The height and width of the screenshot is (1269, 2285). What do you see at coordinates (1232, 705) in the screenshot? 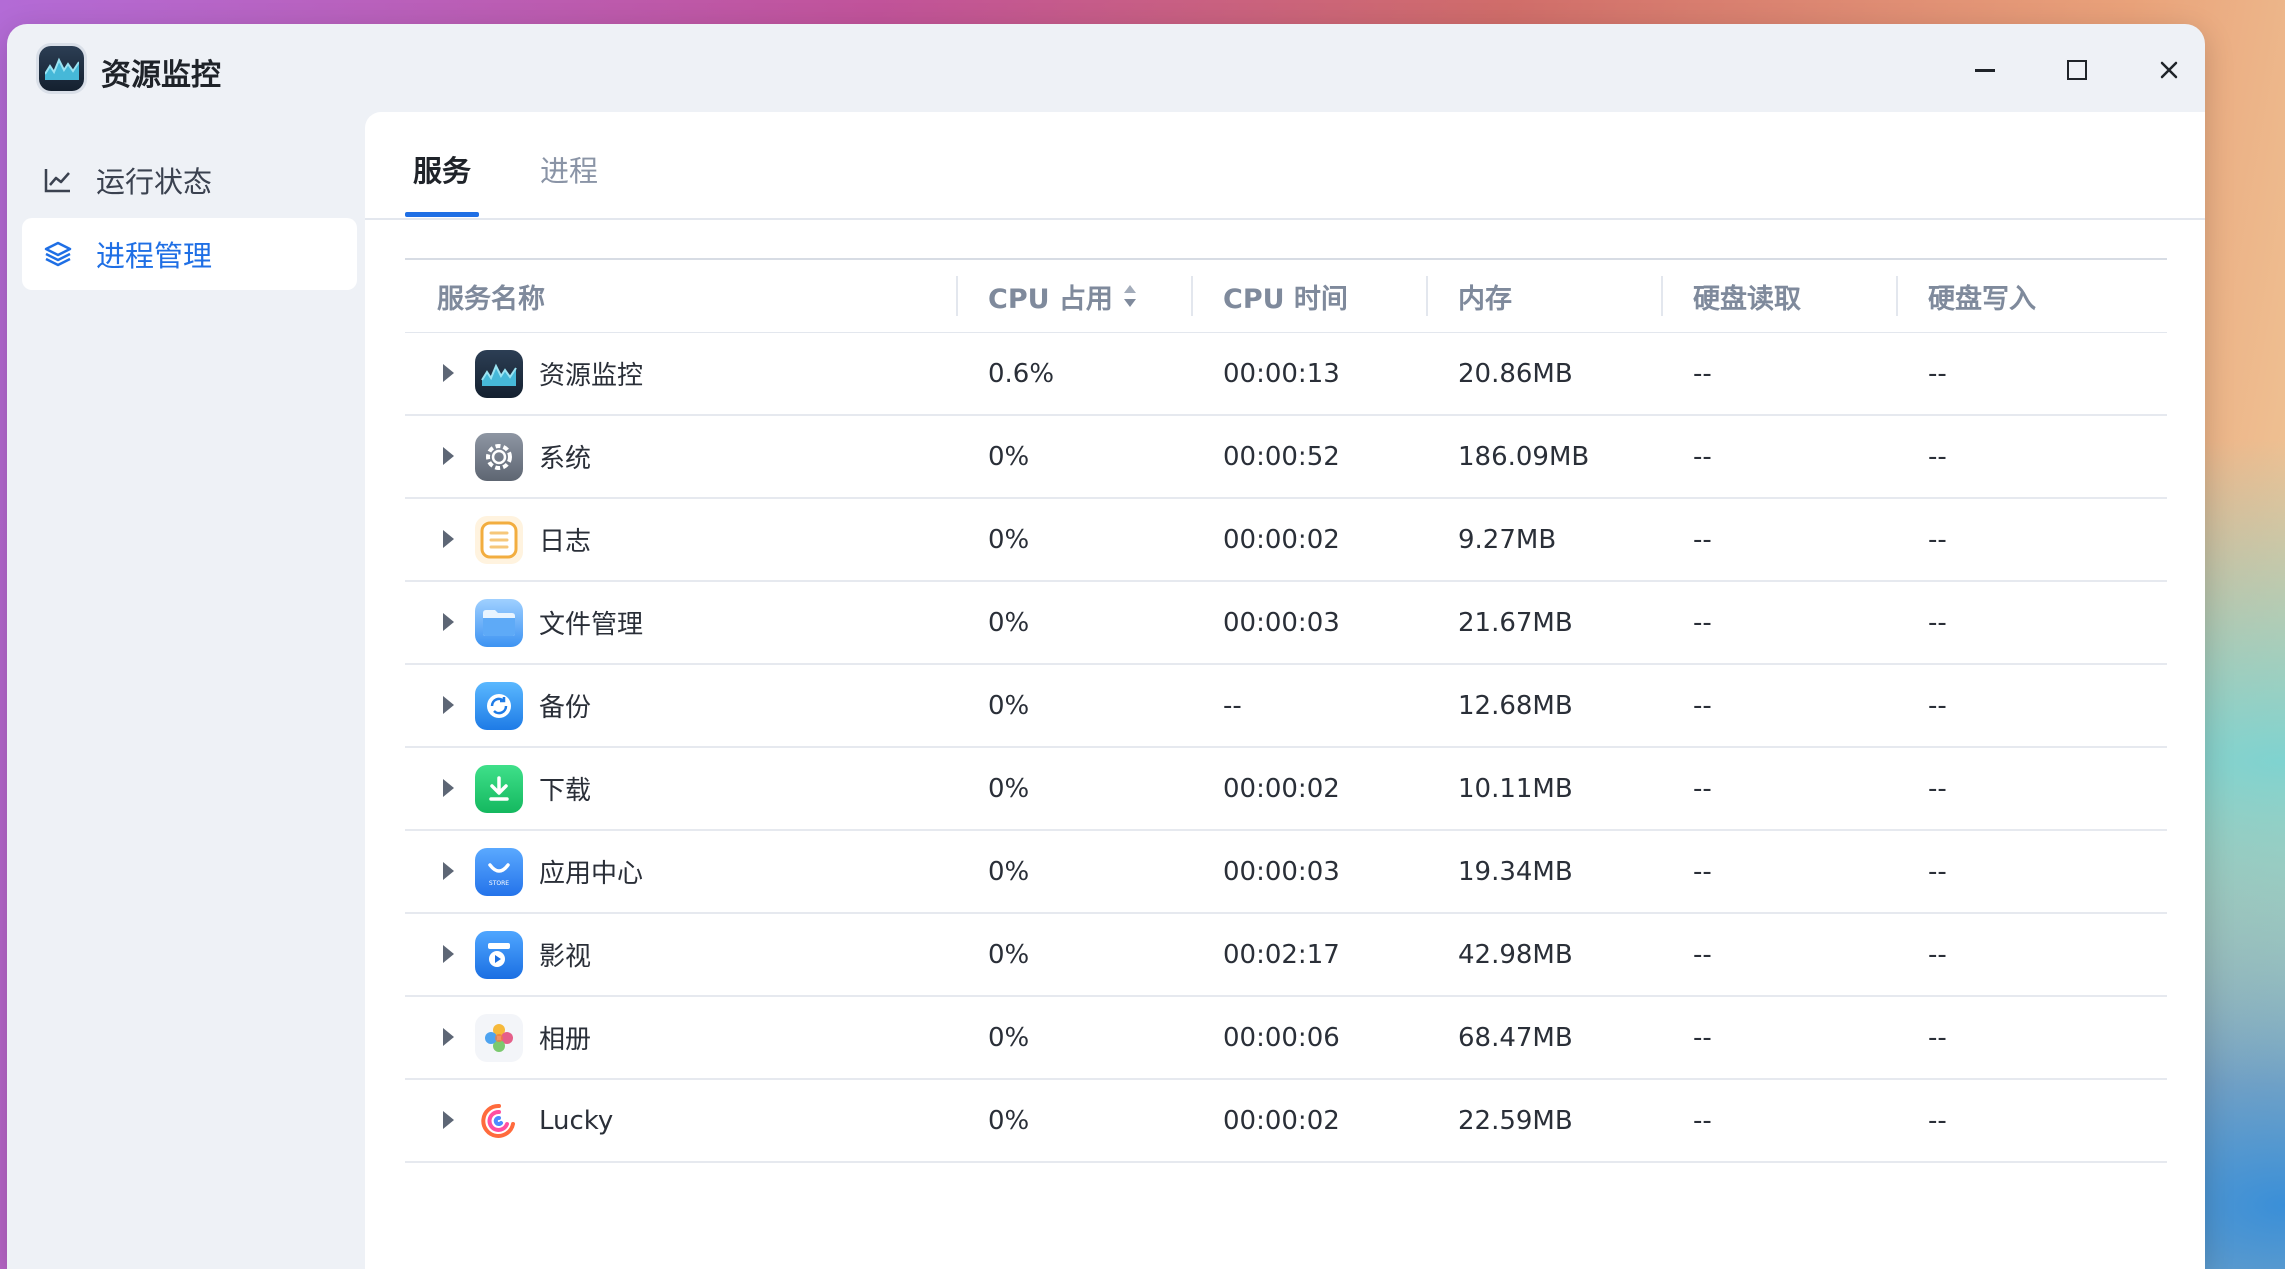
I see `cpu-time-cell: --` at bounding box center [1232, 705].